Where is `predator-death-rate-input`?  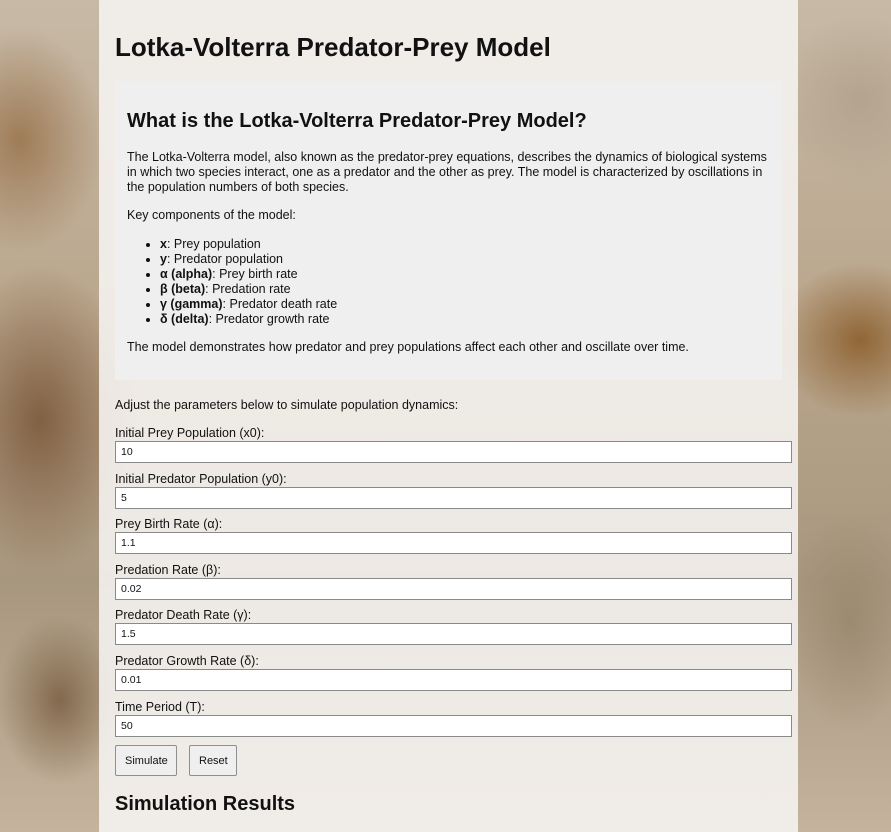
predator-death-rate-input is located at coordinates (453, 634).